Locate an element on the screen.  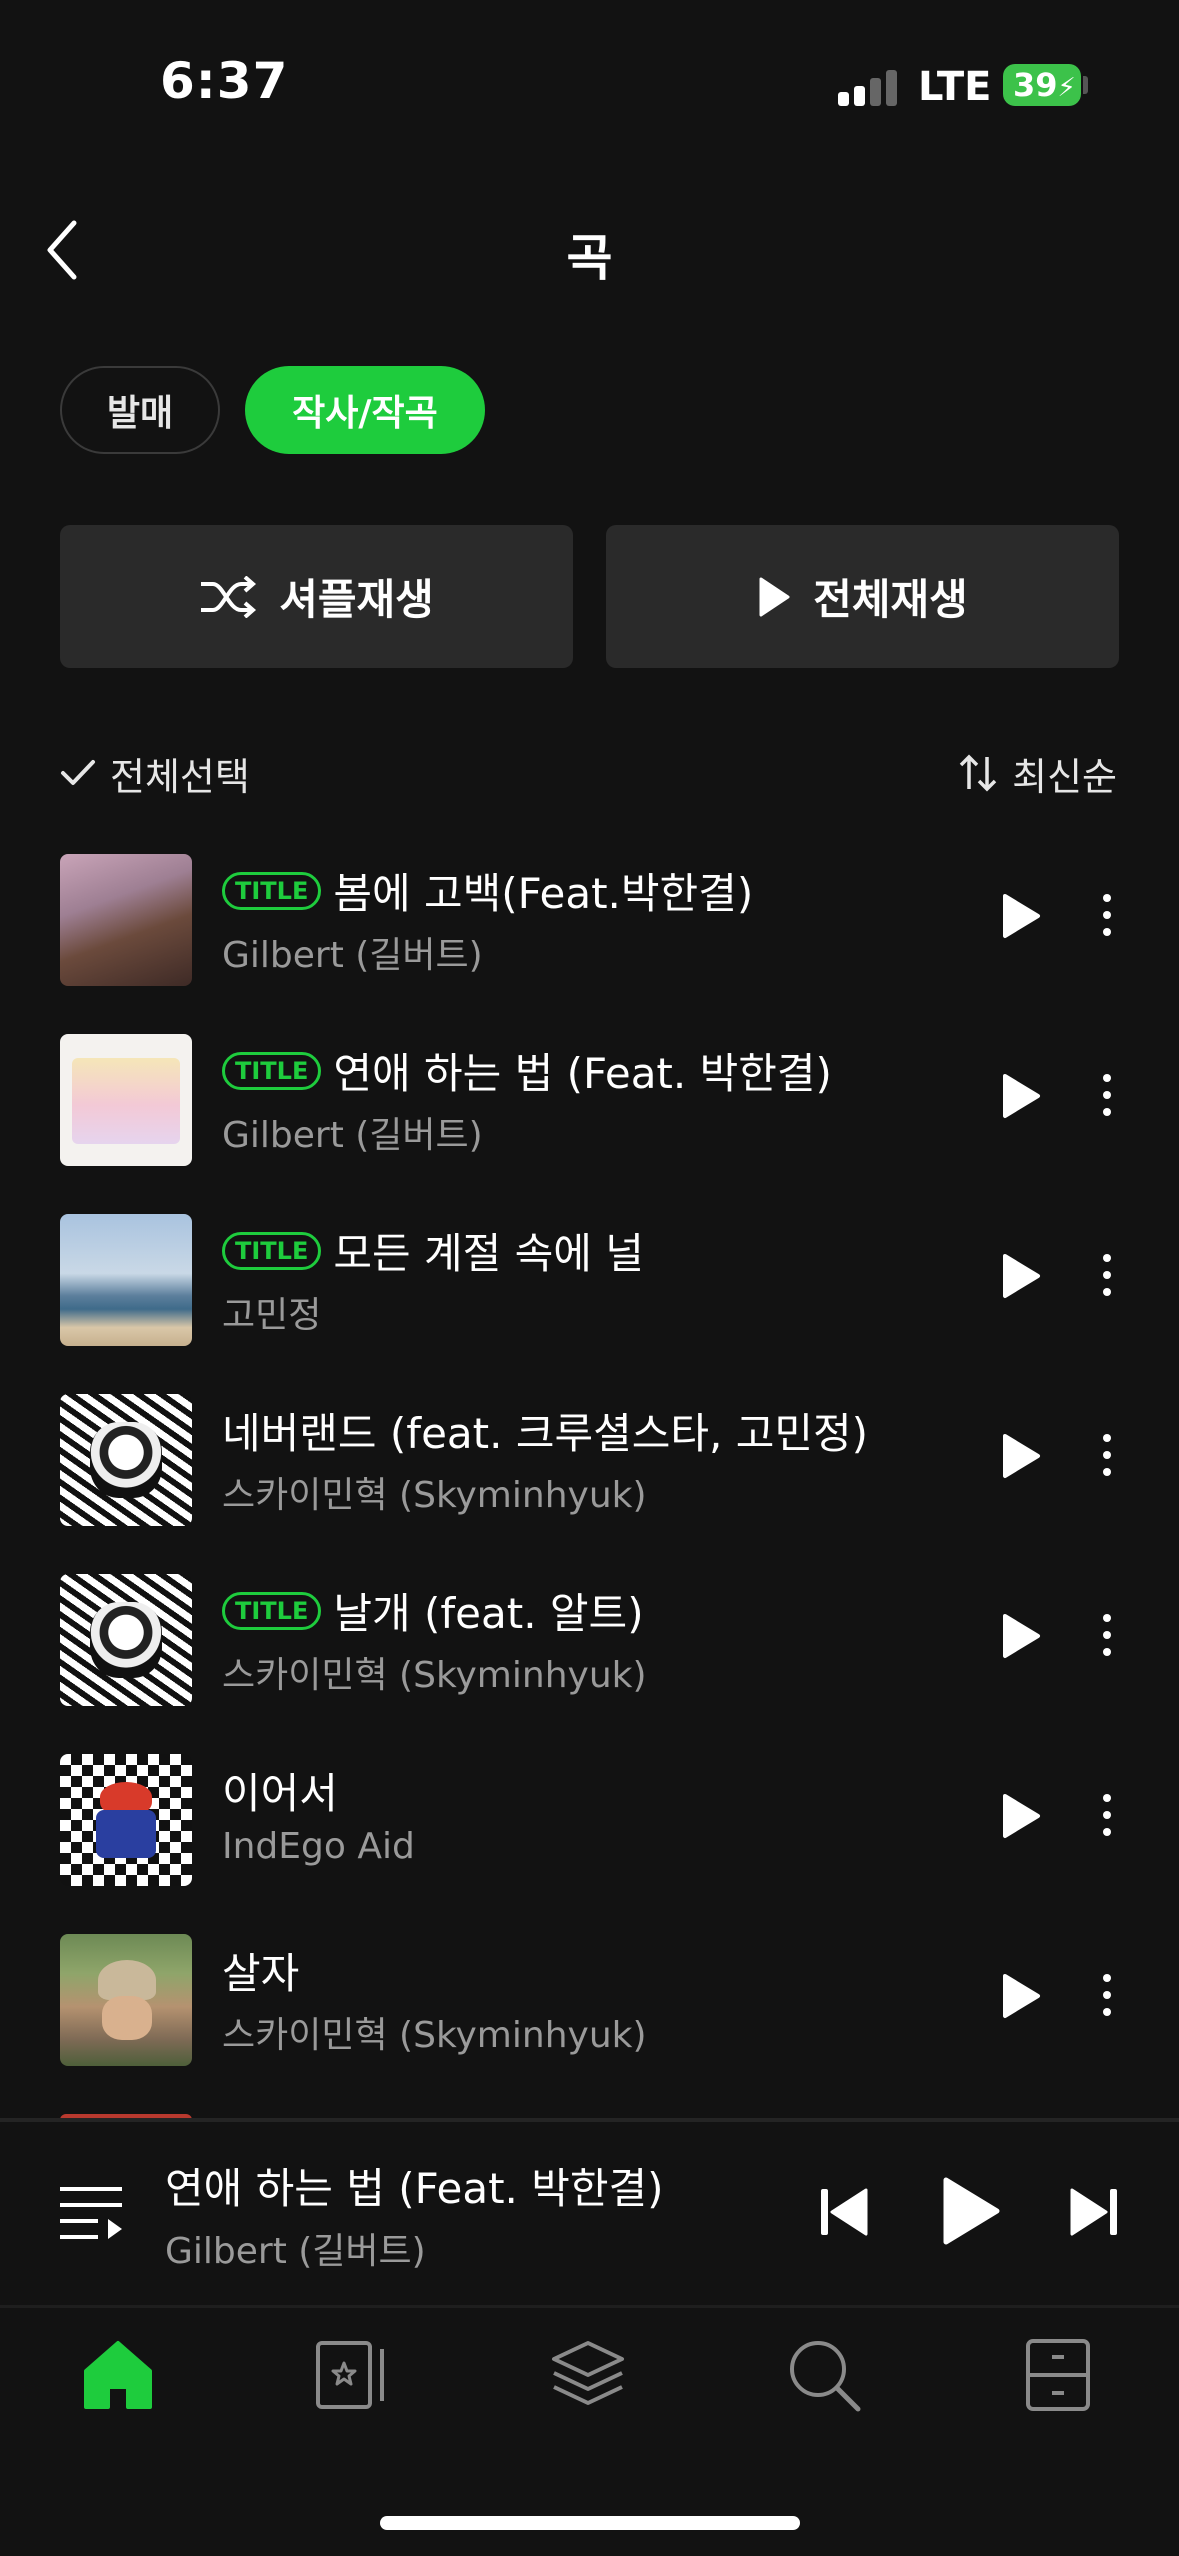
song-title: 날개 (feat. 알트) is located at coordinates (488, 1613).